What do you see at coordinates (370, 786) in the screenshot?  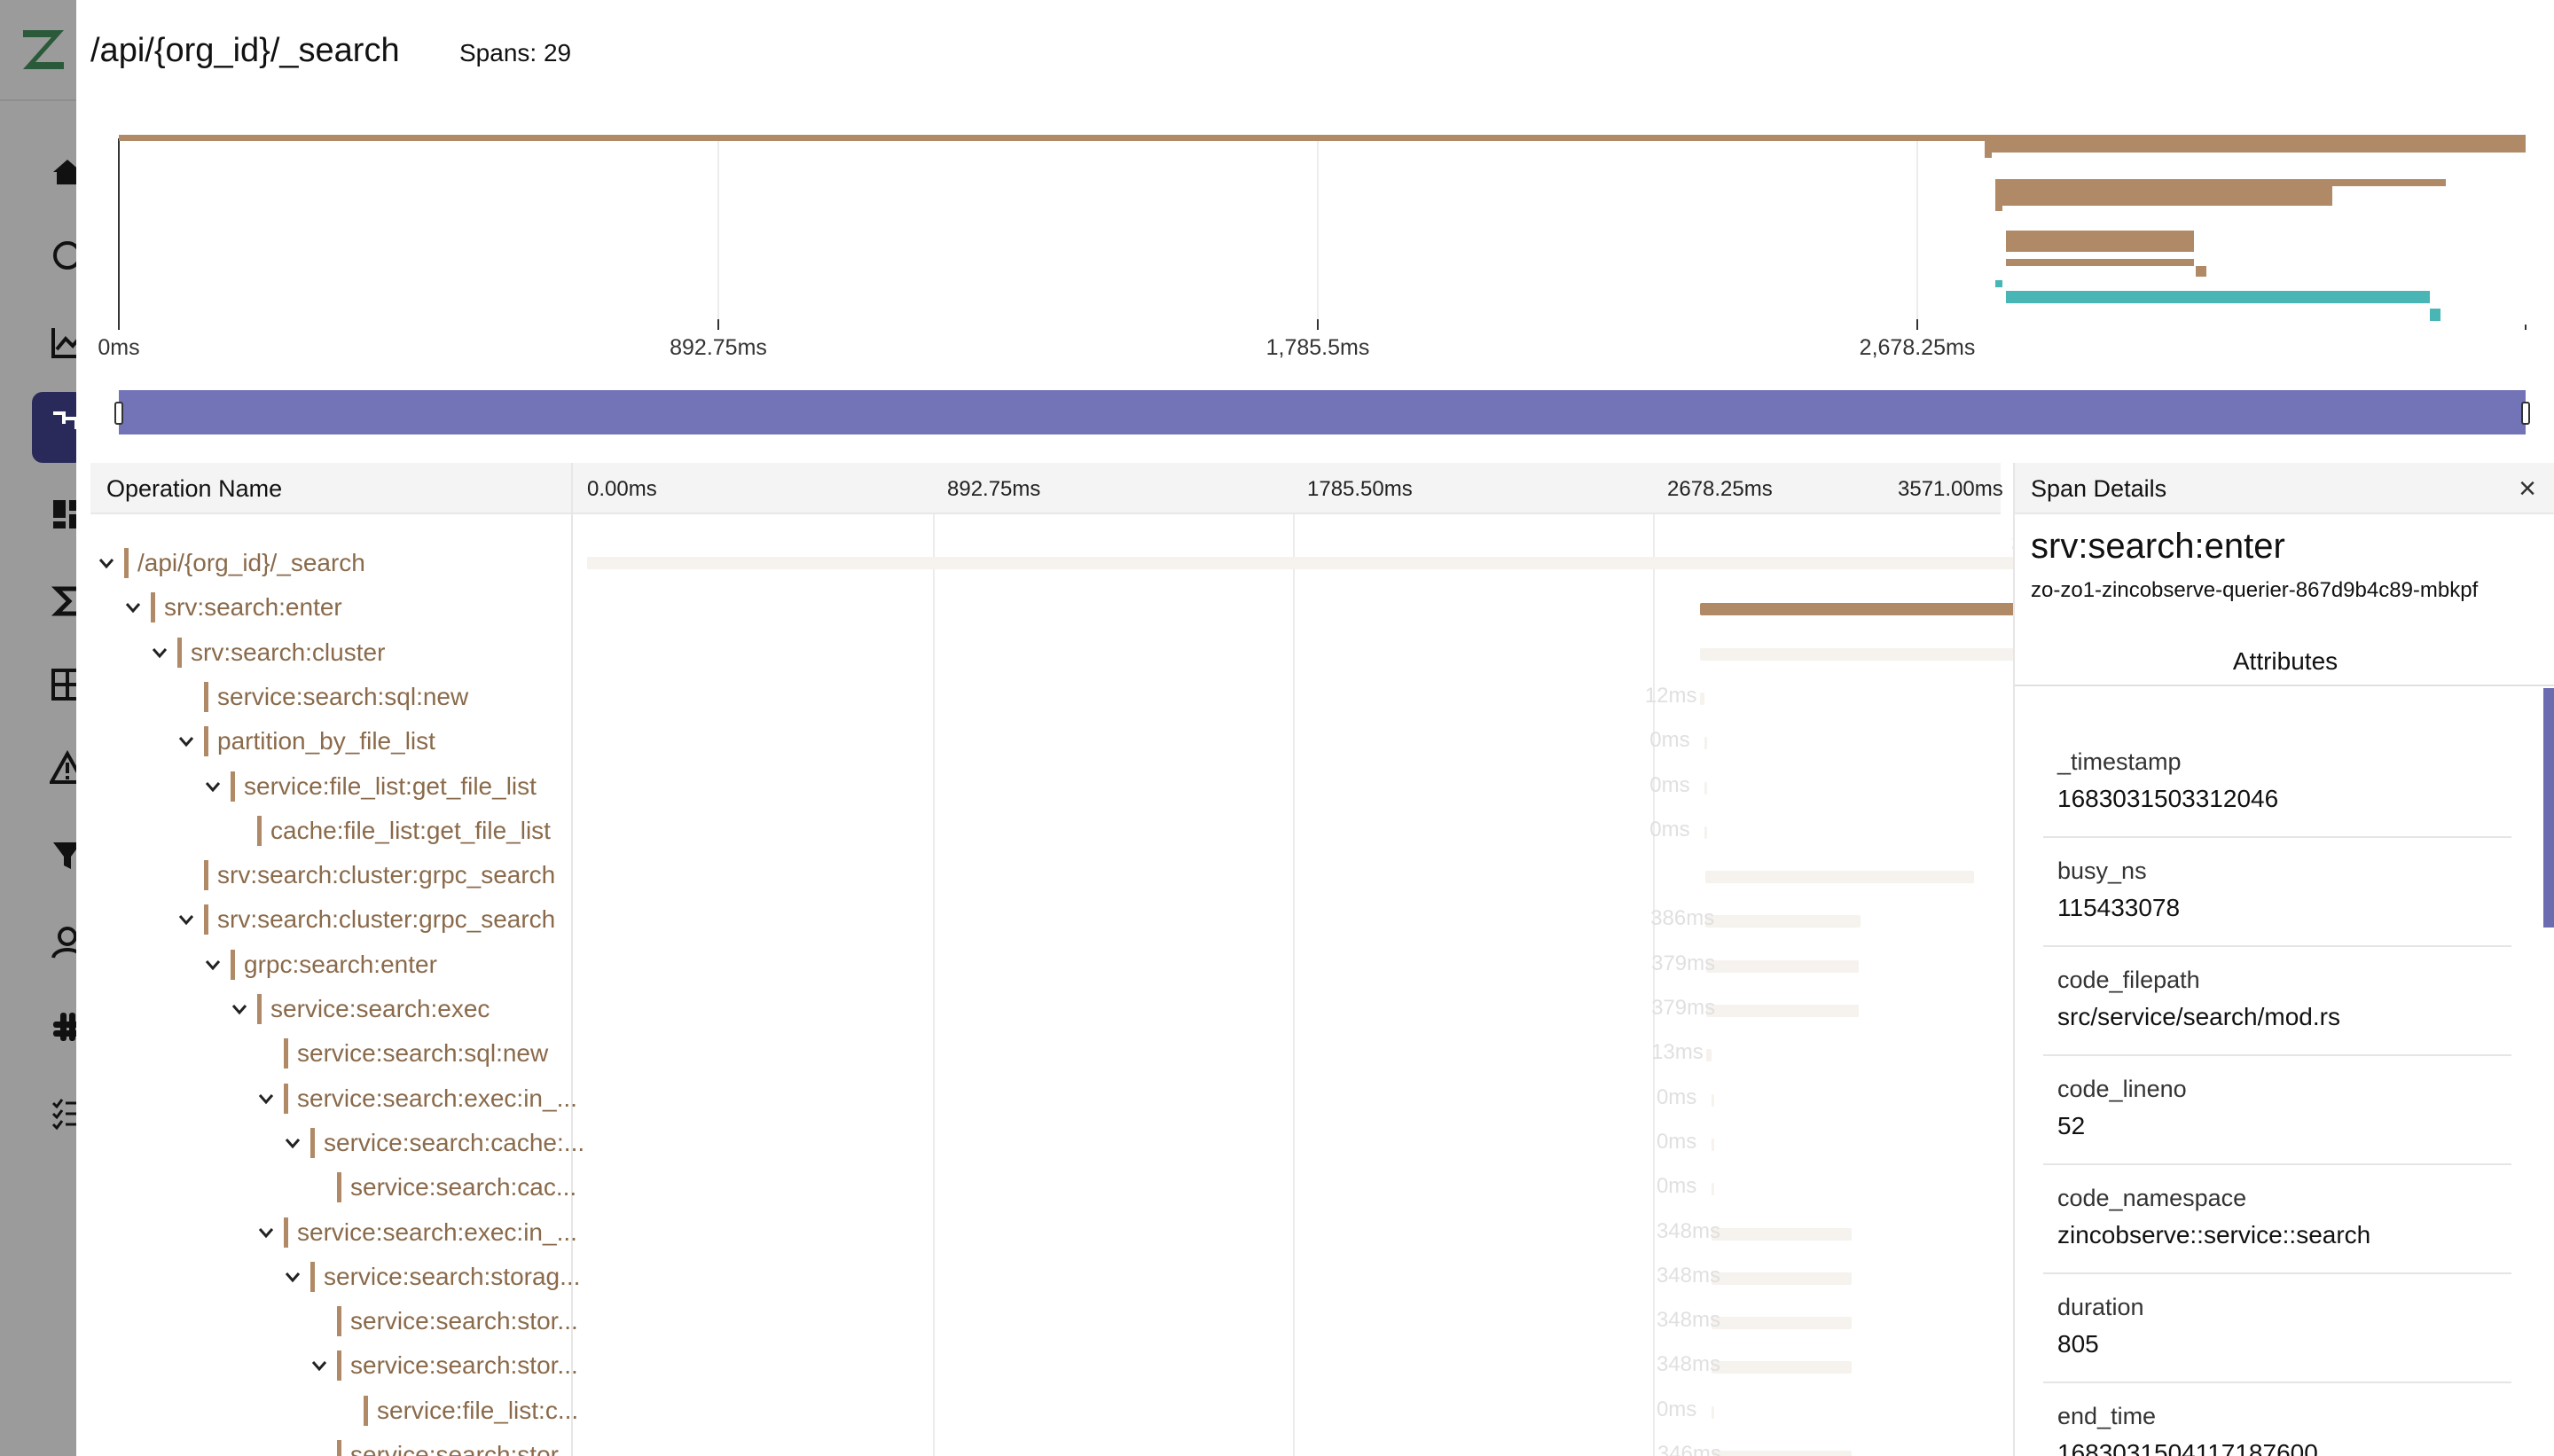 I see `span-row-name: service:file_list:get_file_list` at bounding box center [370, 786].